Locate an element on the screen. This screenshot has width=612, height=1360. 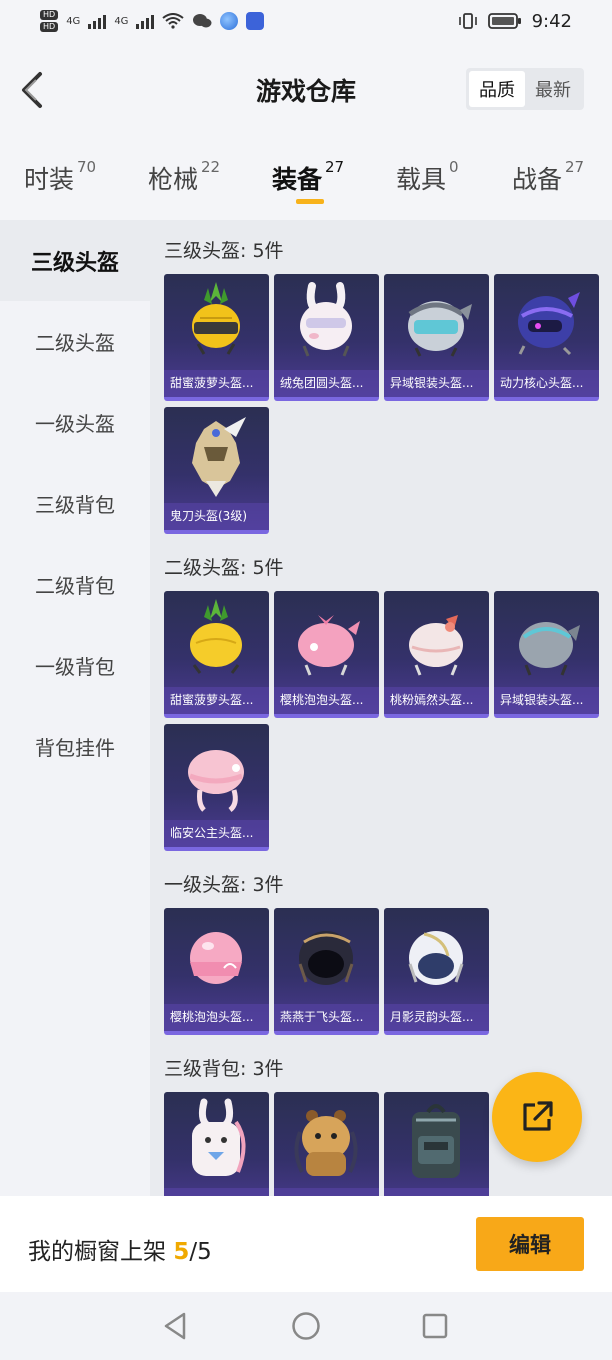
active-tab-indicator is located at coordinates (310, 201).